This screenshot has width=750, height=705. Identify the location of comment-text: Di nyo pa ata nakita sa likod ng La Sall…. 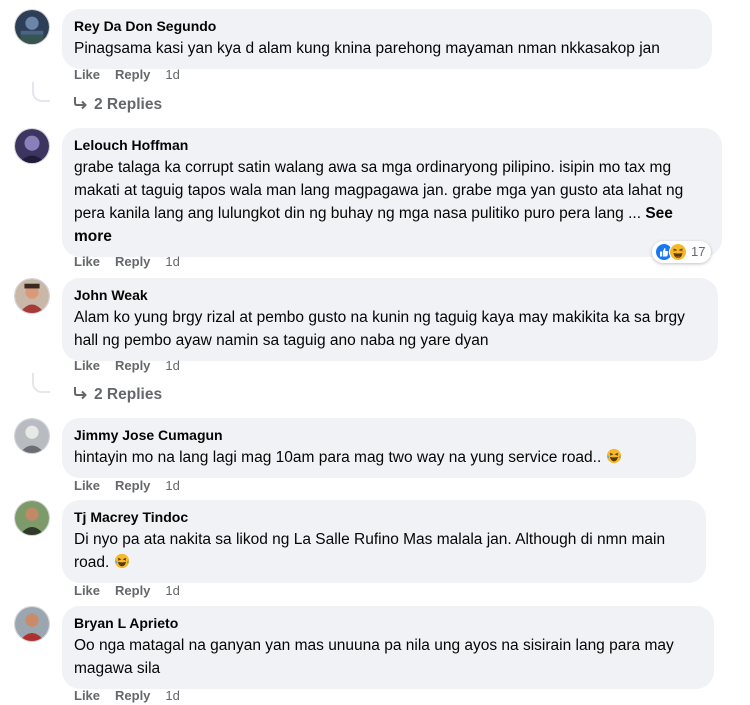
(384, 551).